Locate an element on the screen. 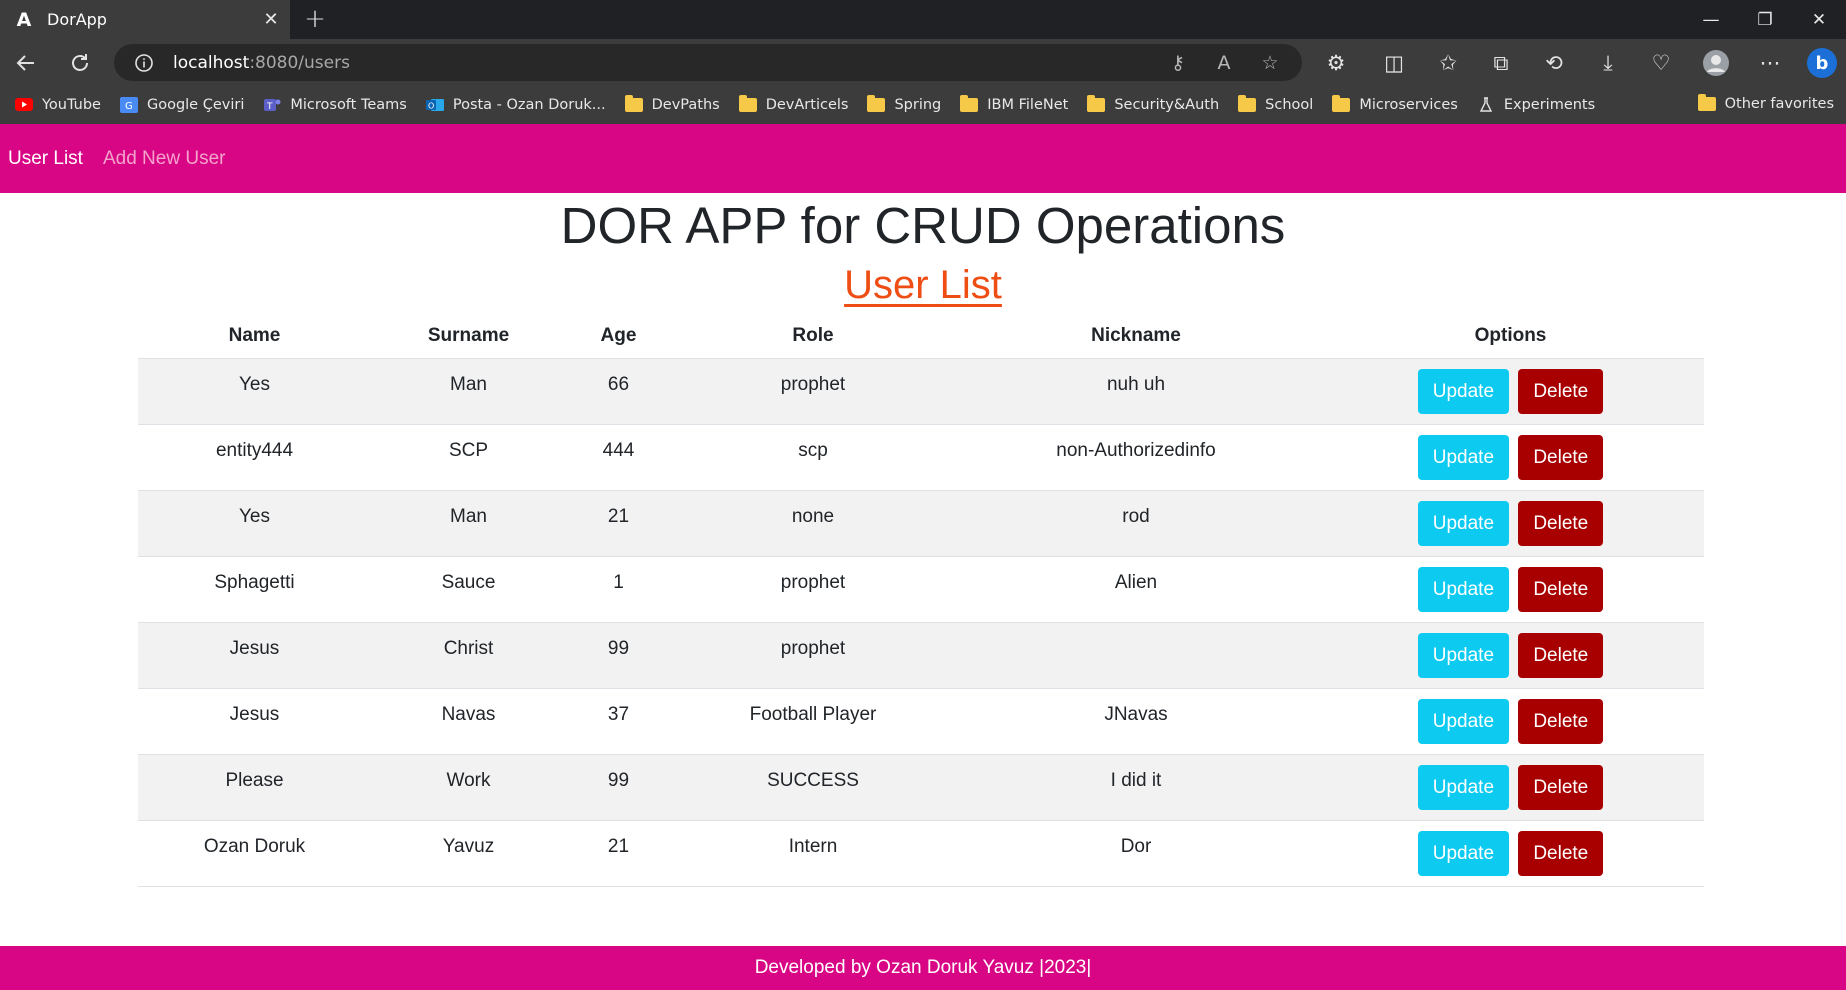 Image resolution: width=1846 pixels, height=990 pixels. page-subtitle: User List is located at coordinates (923, 285).